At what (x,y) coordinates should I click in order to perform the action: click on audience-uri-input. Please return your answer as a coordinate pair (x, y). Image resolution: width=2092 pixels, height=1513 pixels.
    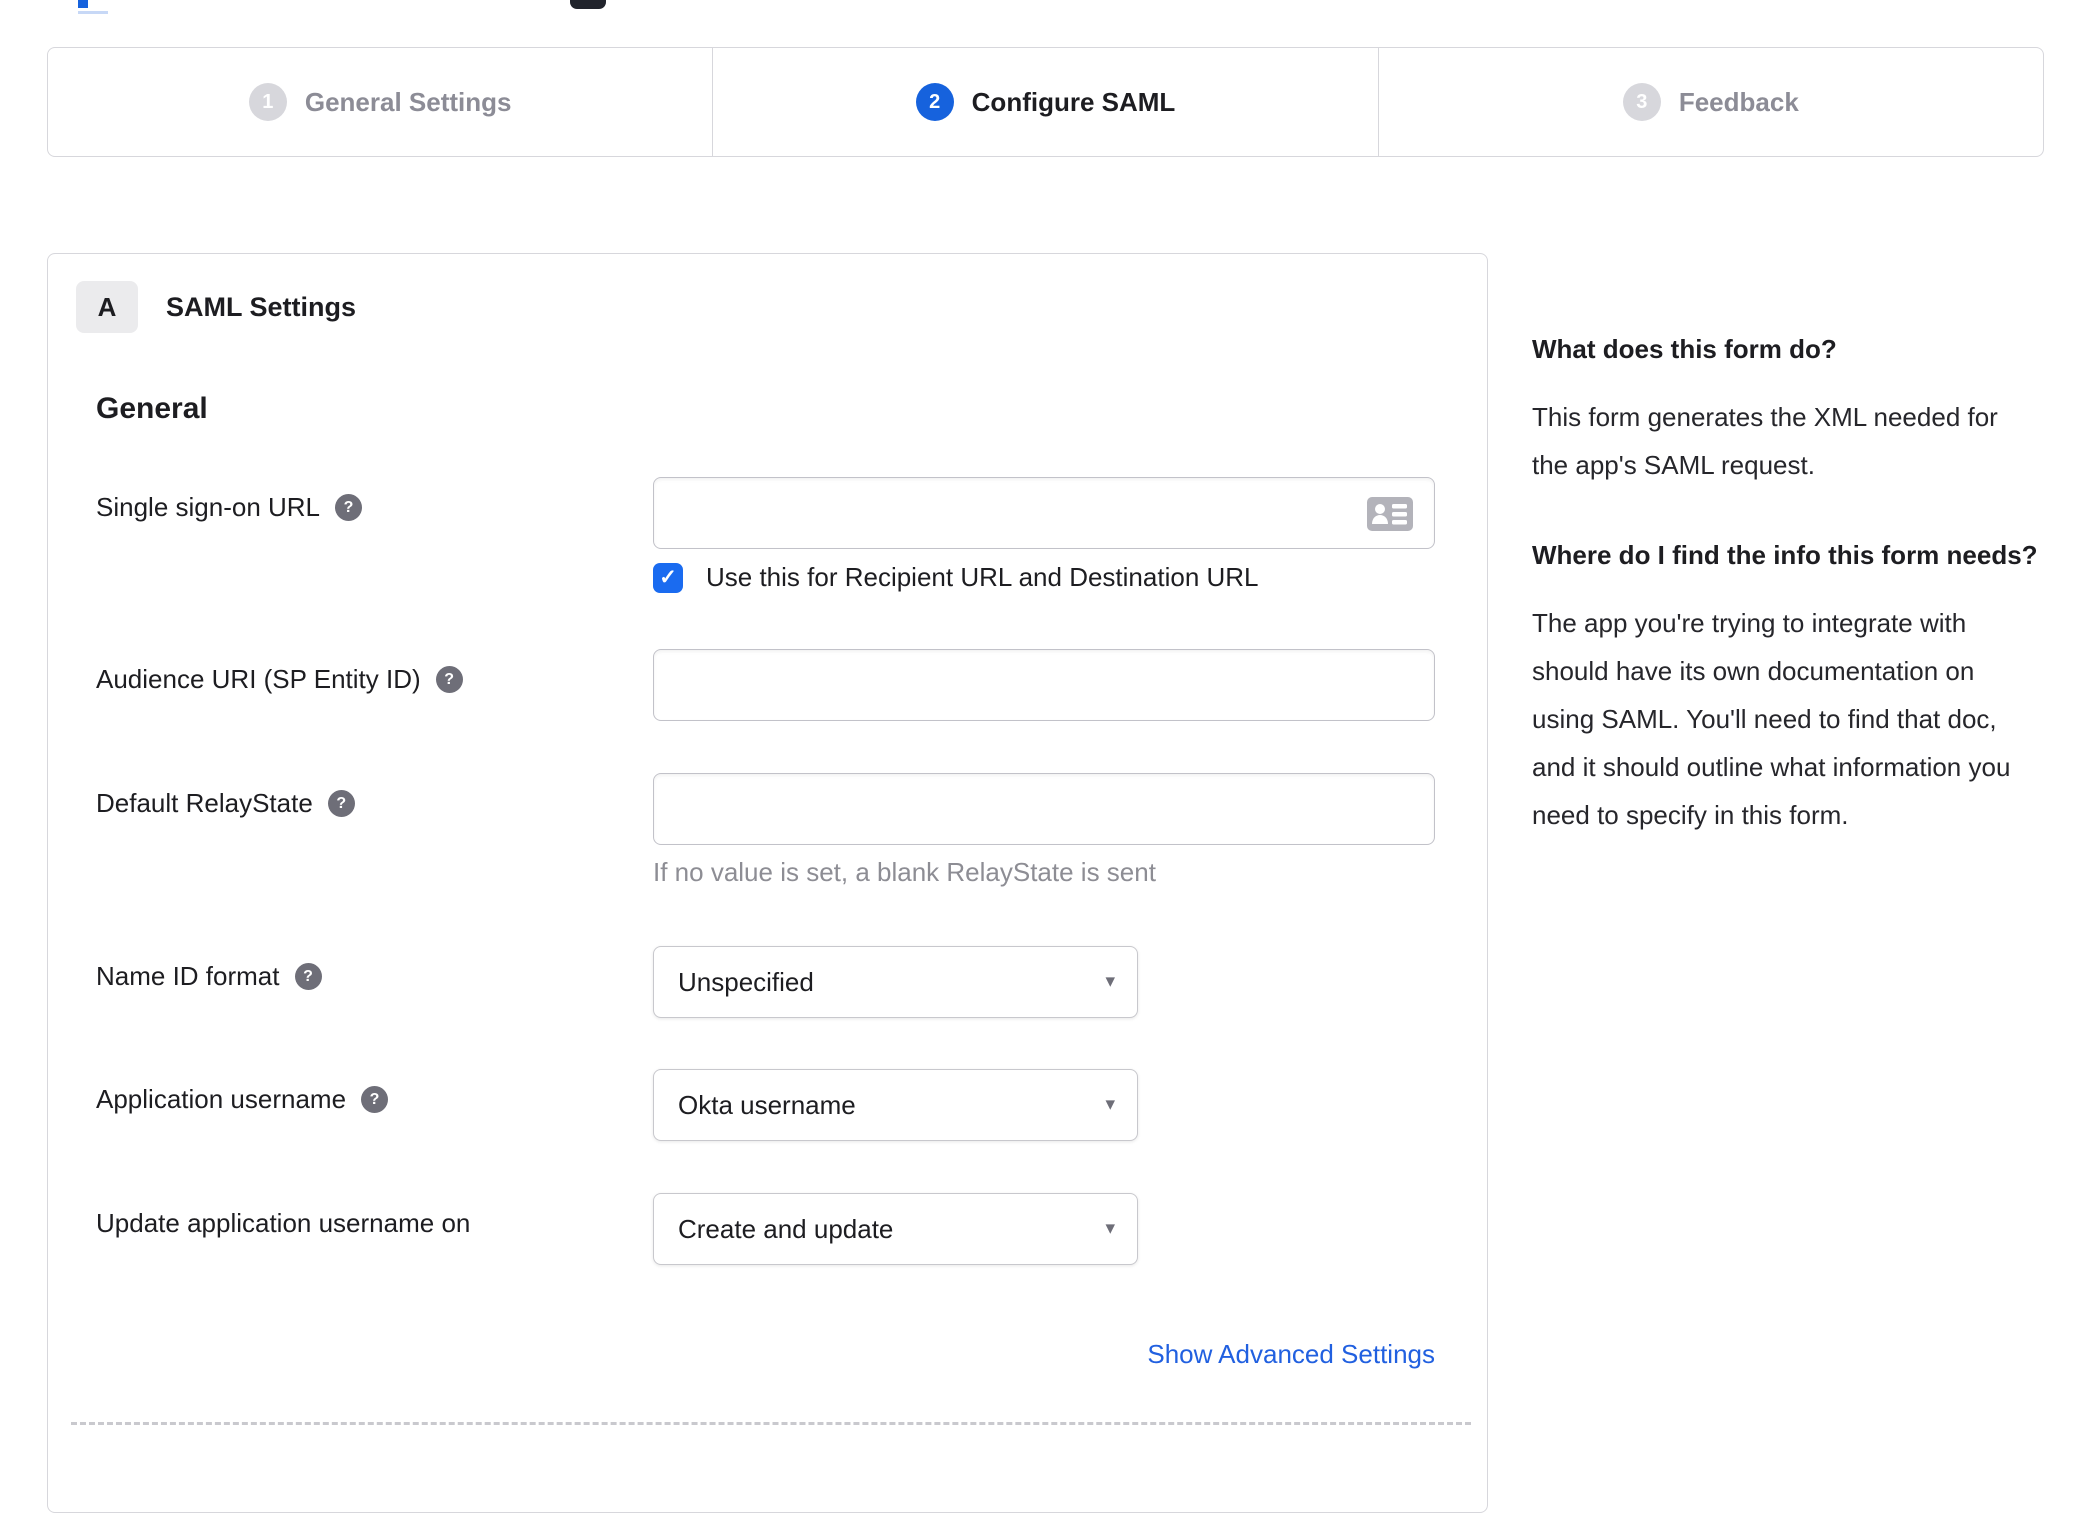
    Looking at the image, I should click on (1044, 685).